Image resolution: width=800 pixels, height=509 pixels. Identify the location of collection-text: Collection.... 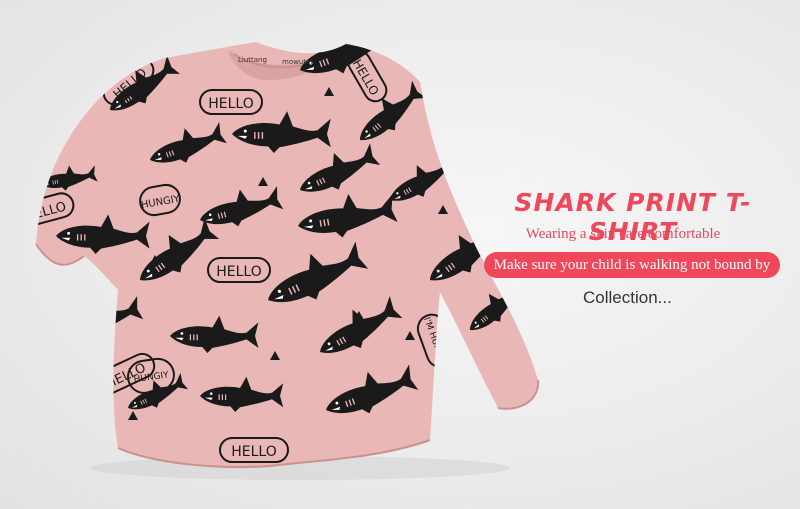
(627, 297).